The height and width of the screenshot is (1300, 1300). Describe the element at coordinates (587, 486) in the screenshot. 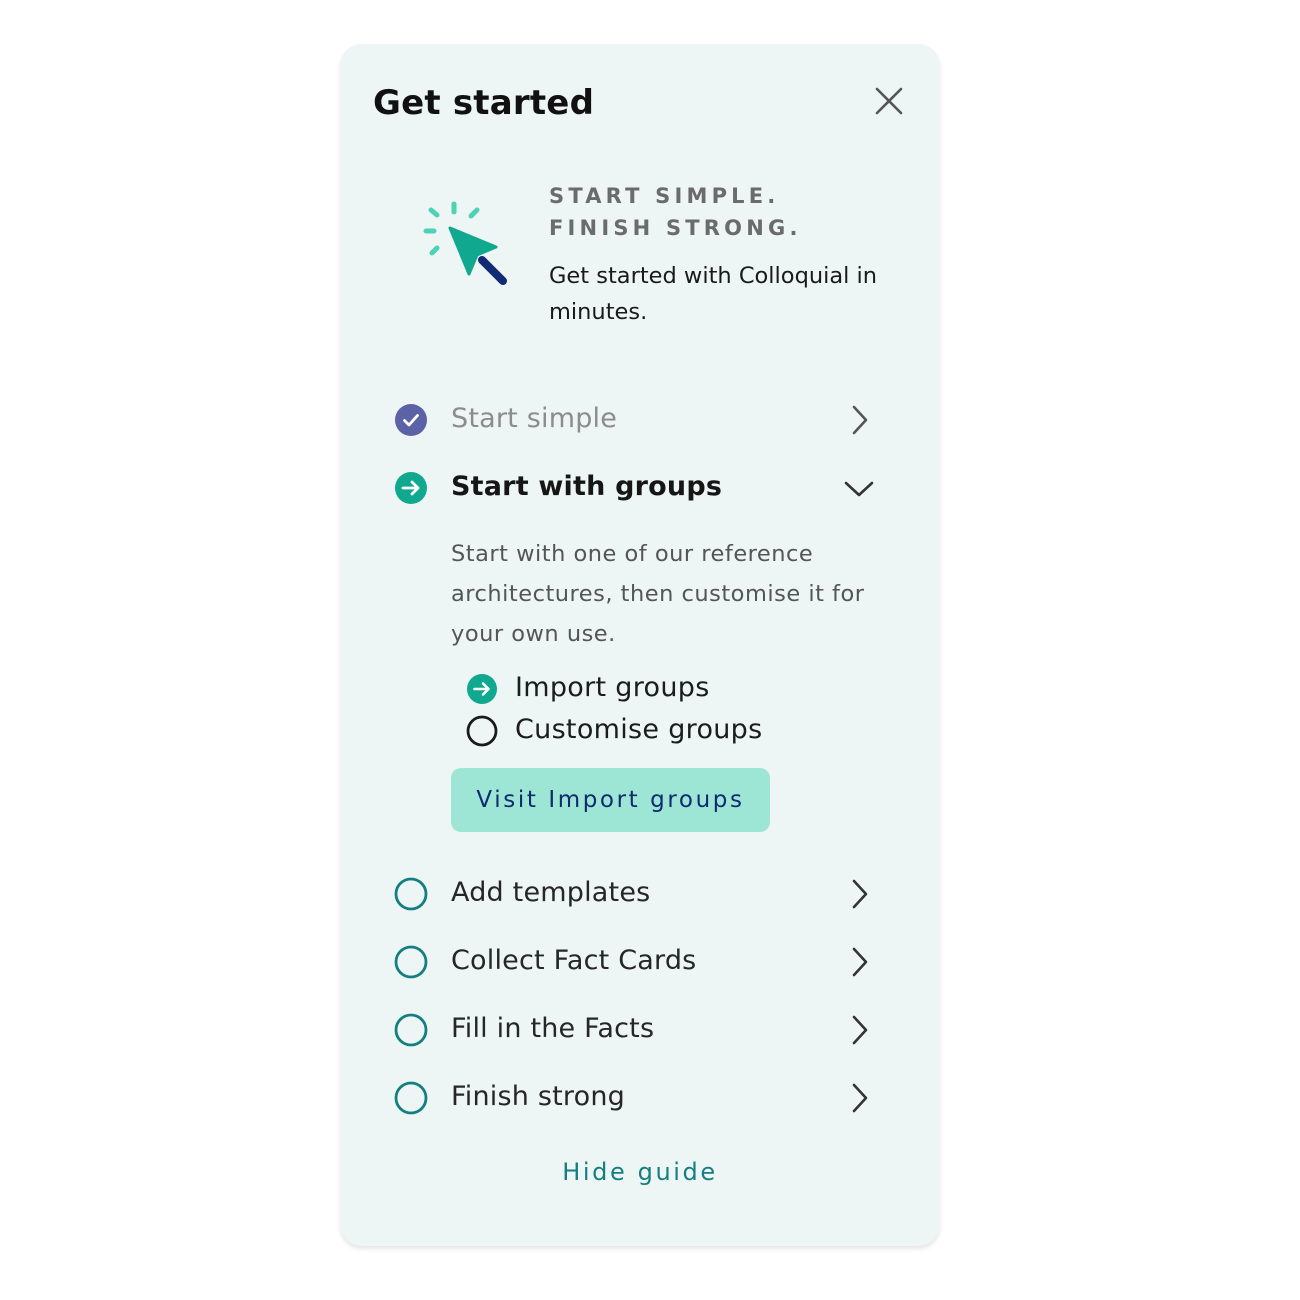

I see `step-label: Start with groups` at that location.